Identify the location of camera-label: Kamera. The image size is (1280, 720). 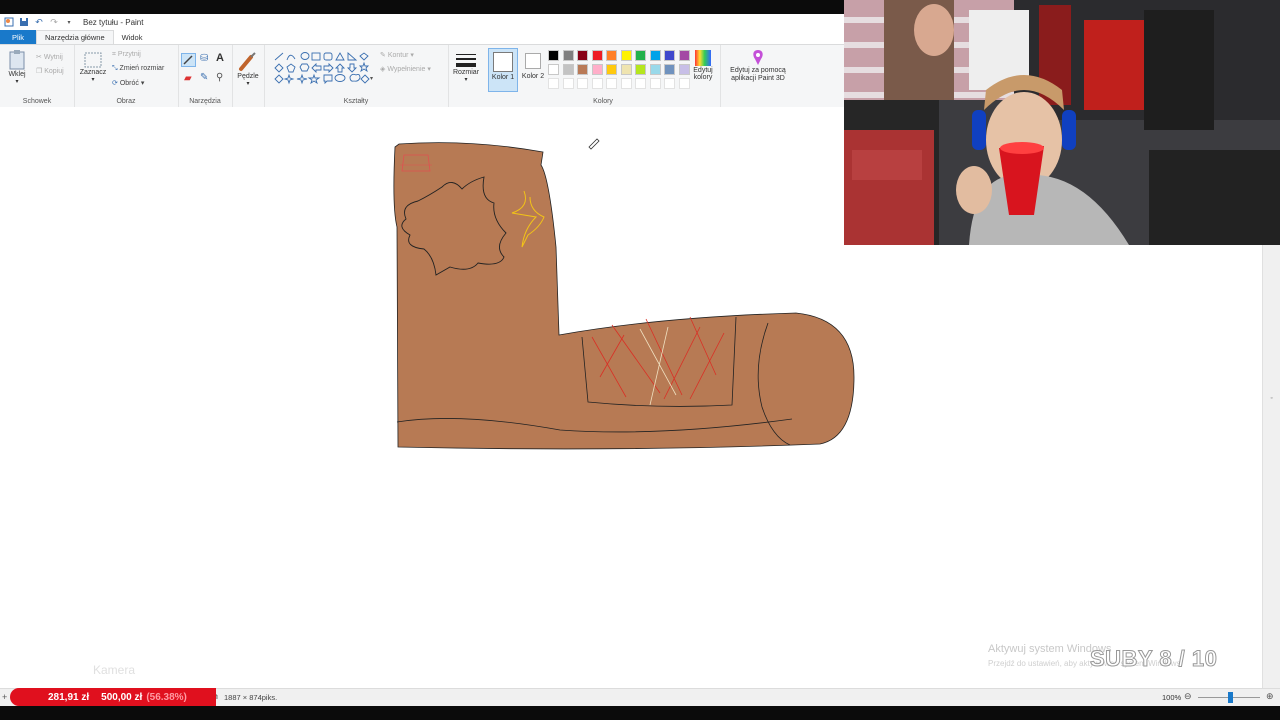
(114, 670).